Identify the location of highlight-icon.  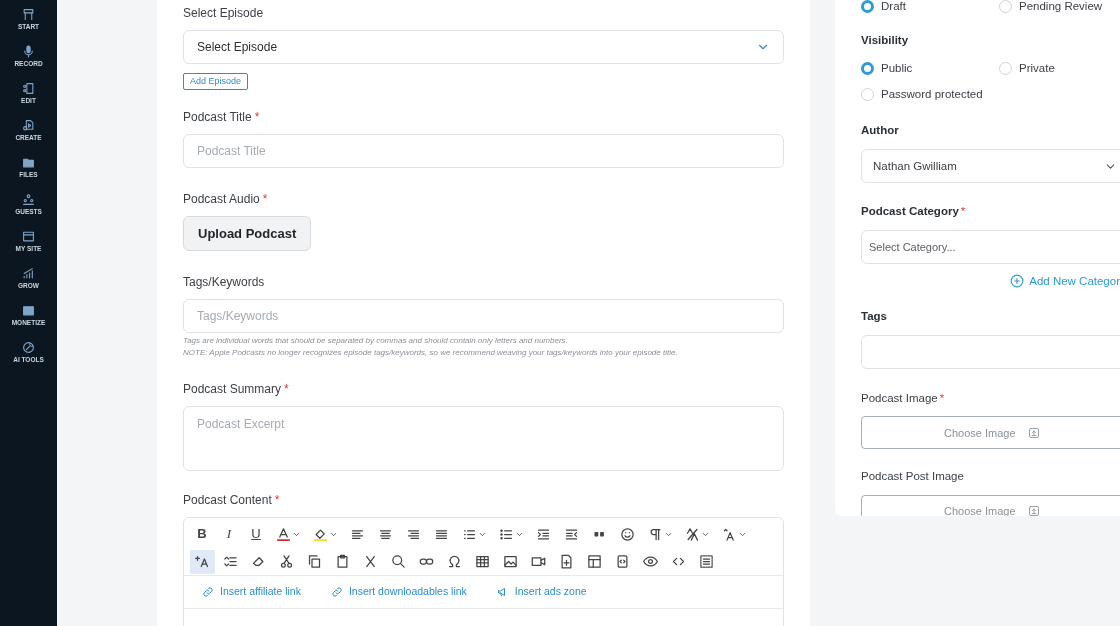
(320, 534).